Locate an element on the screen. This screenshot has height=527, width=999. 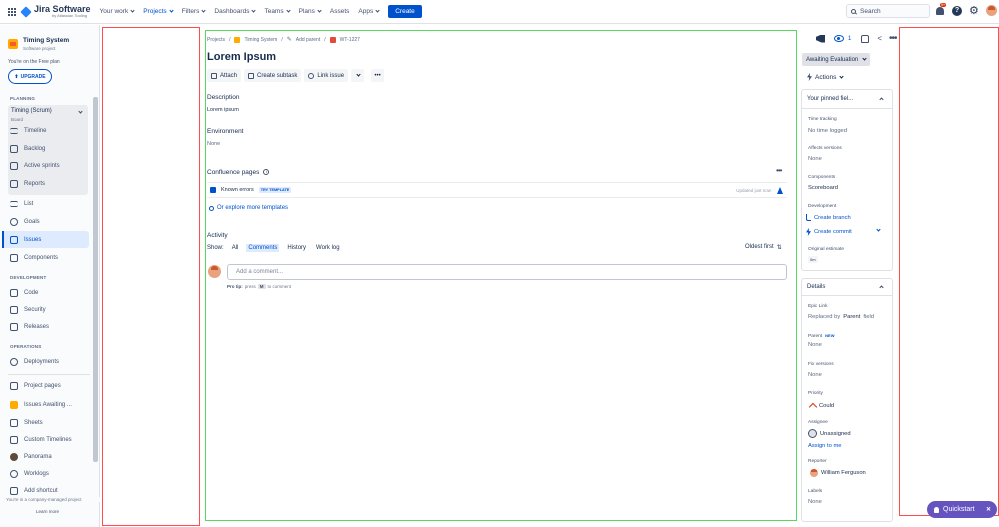
original-estimate-value: 0m is located at coordinates (813, 259).